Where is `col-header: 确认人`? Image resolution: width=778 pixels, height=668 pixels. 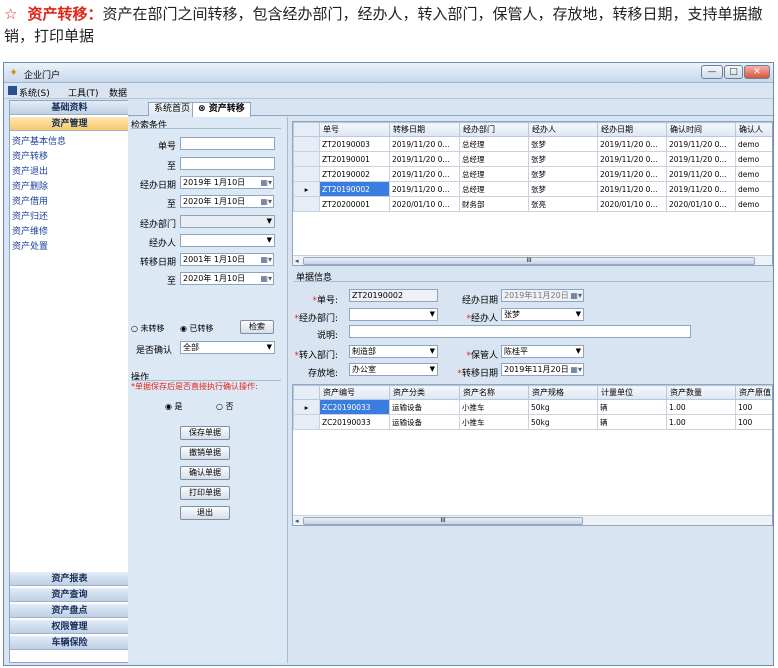 col-header: 确认人 is located at coordinates (753, 129).